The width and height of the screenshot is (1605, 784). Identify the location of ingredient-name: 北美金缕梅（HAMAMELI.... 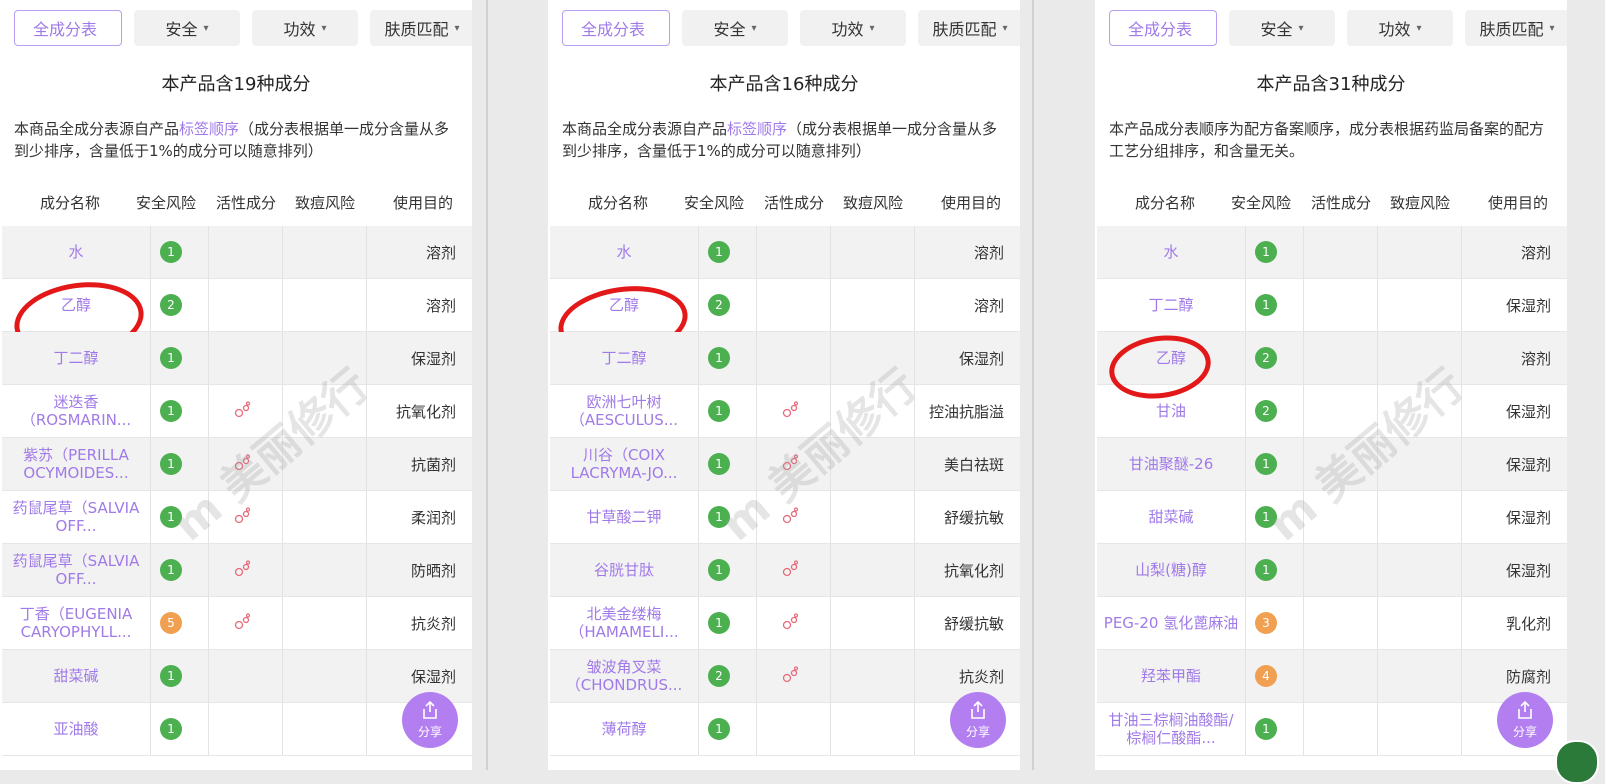
(624, 623).